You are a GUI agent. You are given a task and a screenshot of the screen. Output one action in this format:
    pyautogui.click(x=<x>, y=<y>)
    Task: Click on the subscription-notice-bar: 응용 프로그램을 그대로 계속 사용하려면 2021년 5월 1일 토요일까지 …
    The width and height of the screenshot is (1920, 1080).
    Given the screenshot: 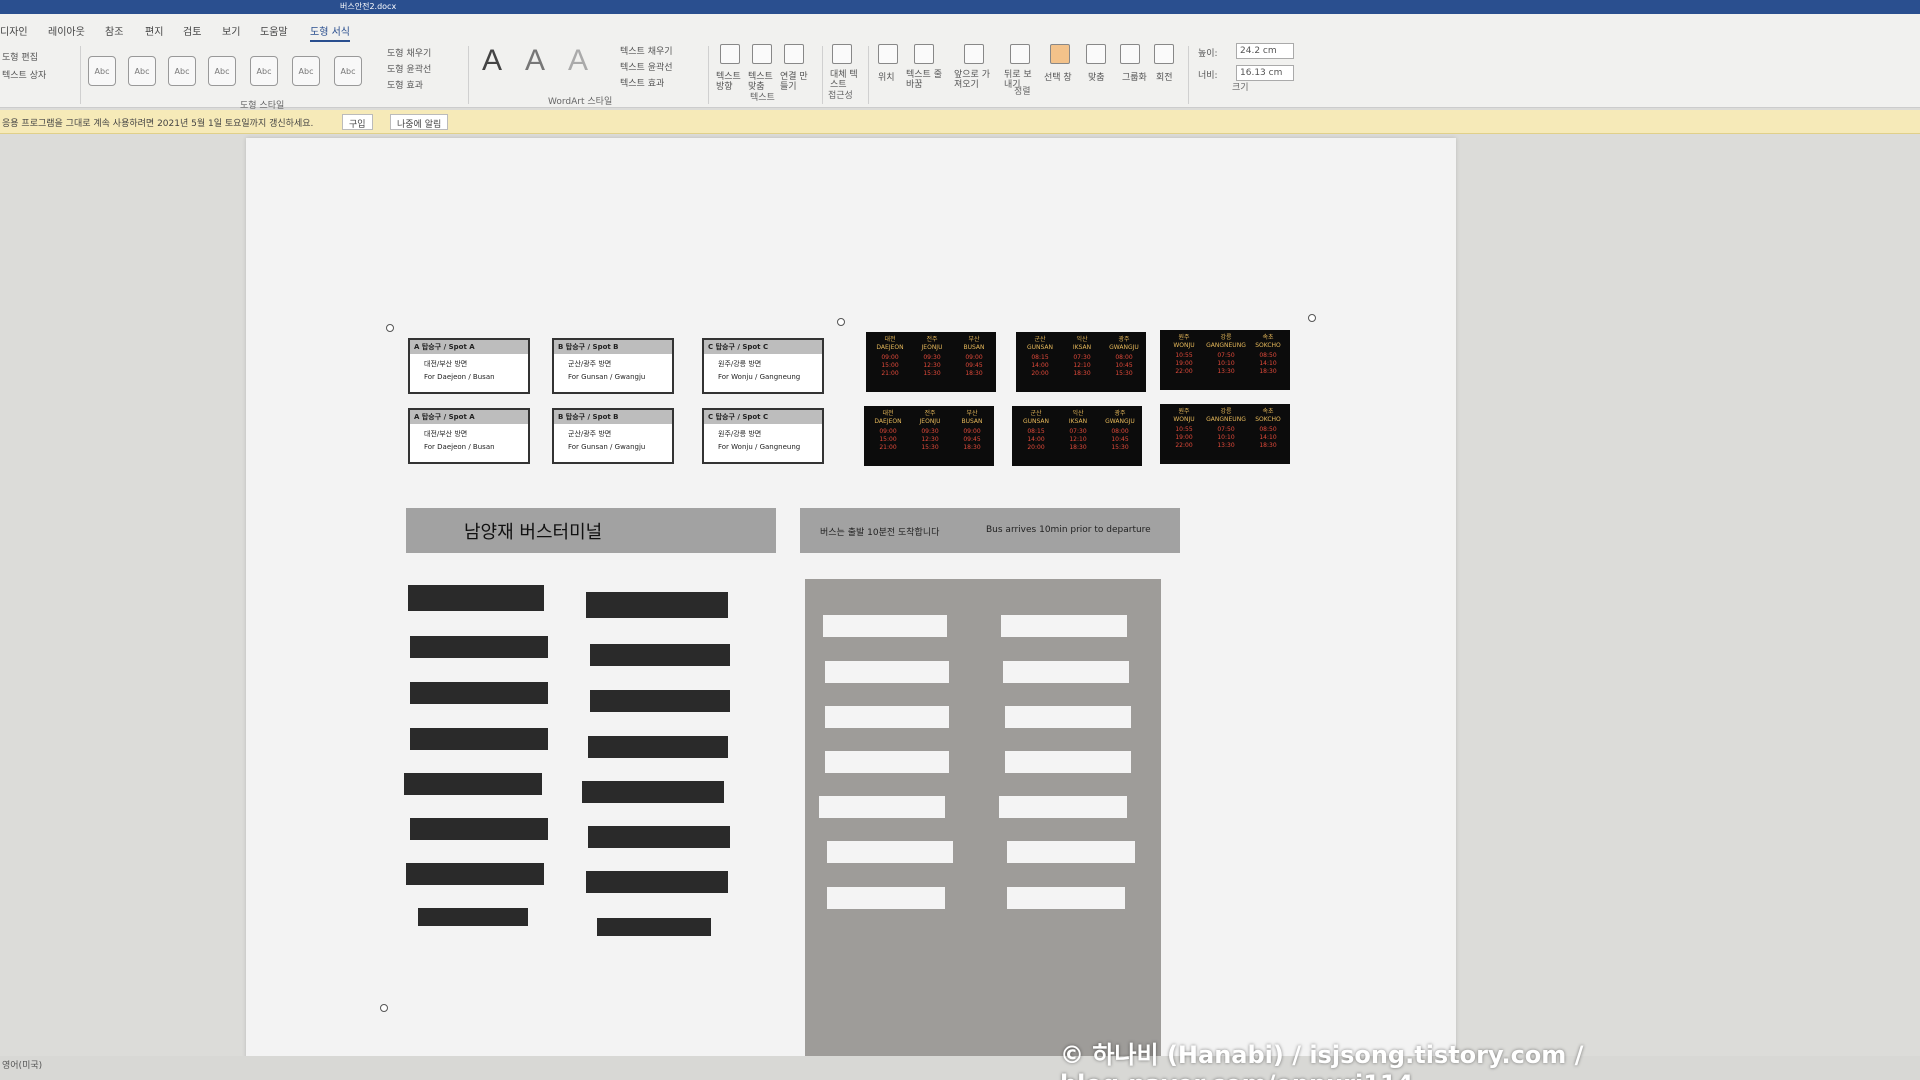 What is the action you would take?
    pyautogui.click(x=960, y=122)
    